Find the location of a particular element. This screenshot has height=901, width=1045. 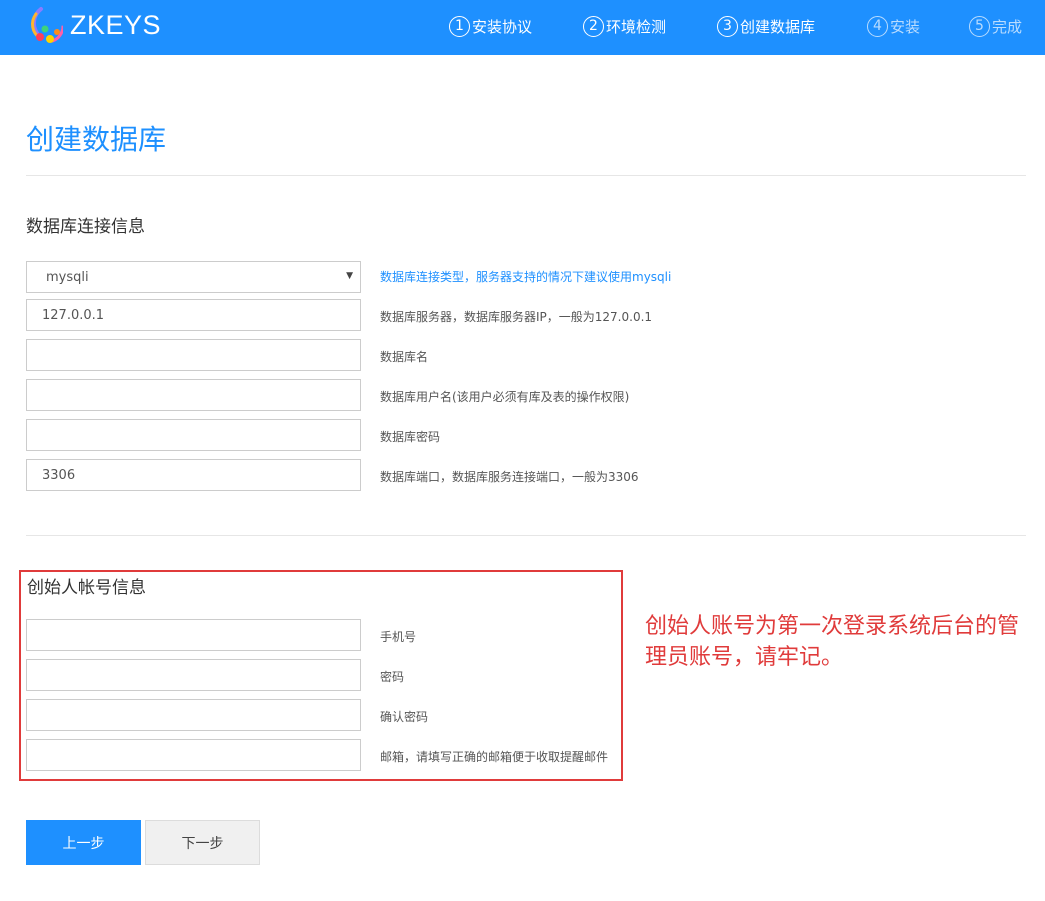

phone-input is located at coordinates (193, 635).